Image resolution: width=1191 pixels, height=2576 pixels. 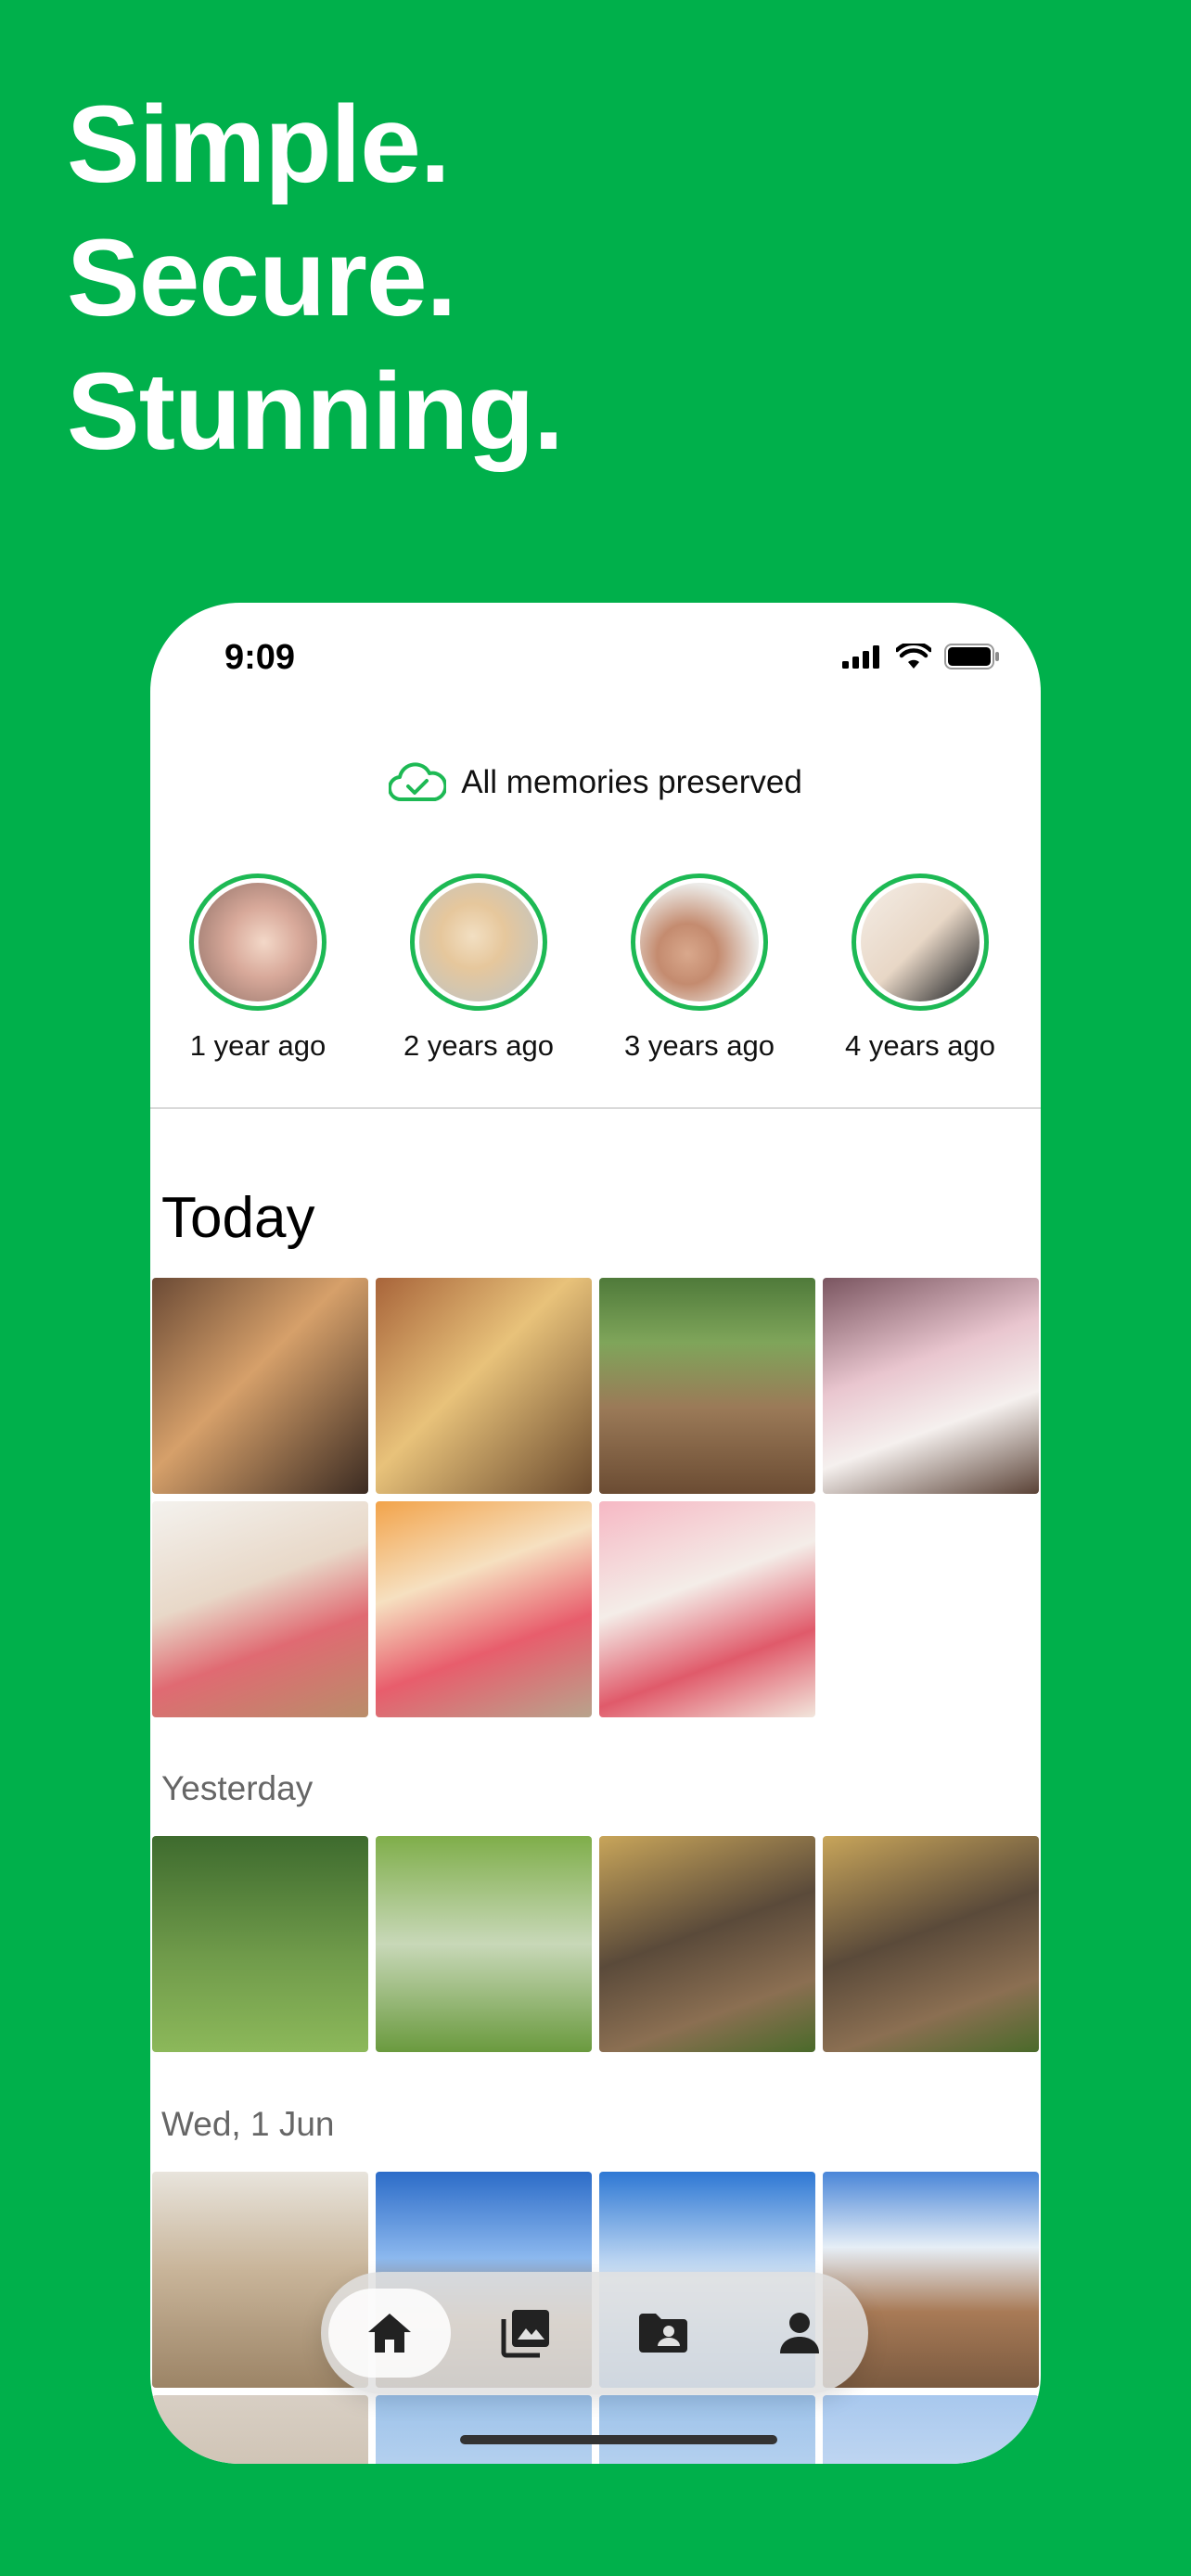 I want to click on cloud-check-icon, so click(x=418, y=782).